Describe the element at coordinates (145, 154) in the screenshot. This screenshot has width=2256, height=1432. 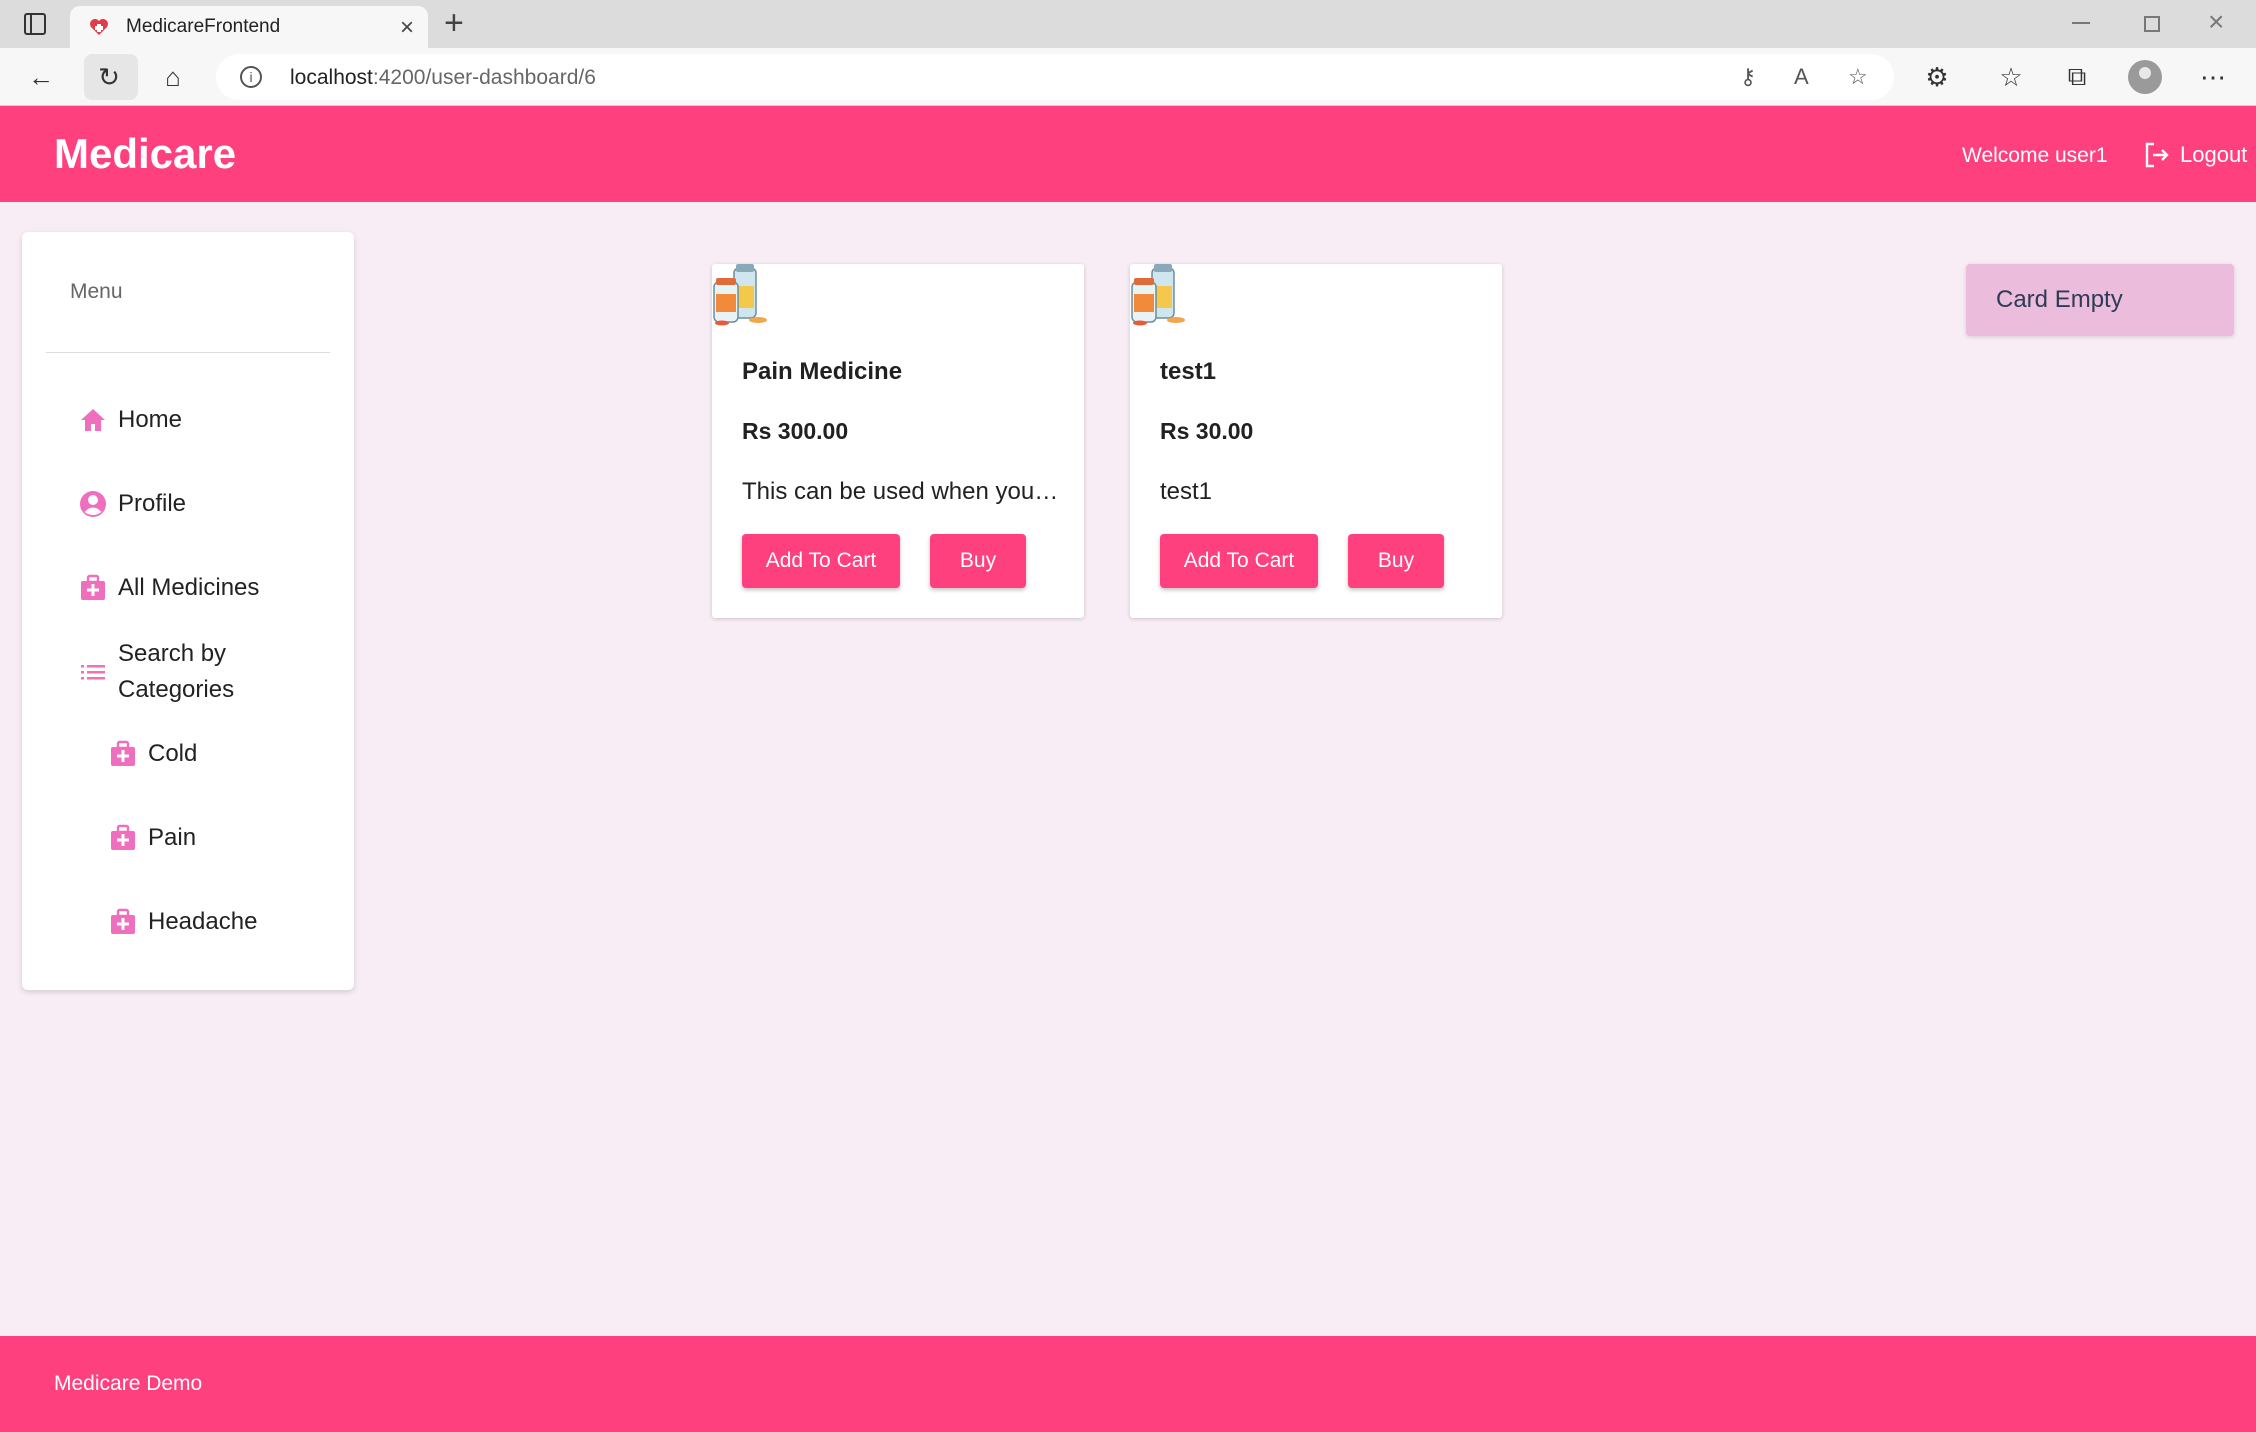
I see `brand-title: Medicare` at that location.